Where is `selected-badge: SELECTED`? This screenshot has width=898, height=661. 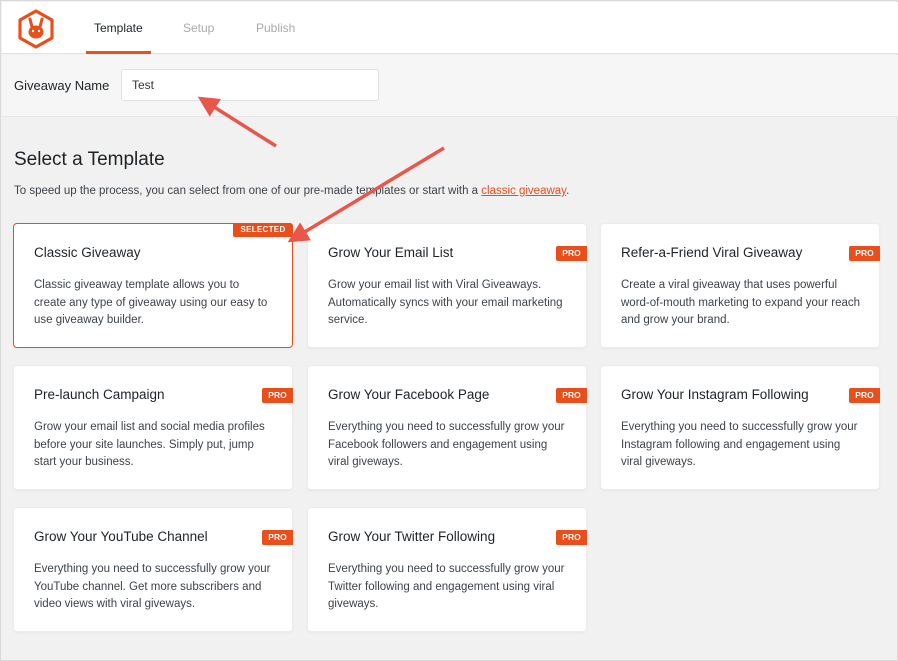
selected-badge: SELECTED is located at coordinates (263, 230).